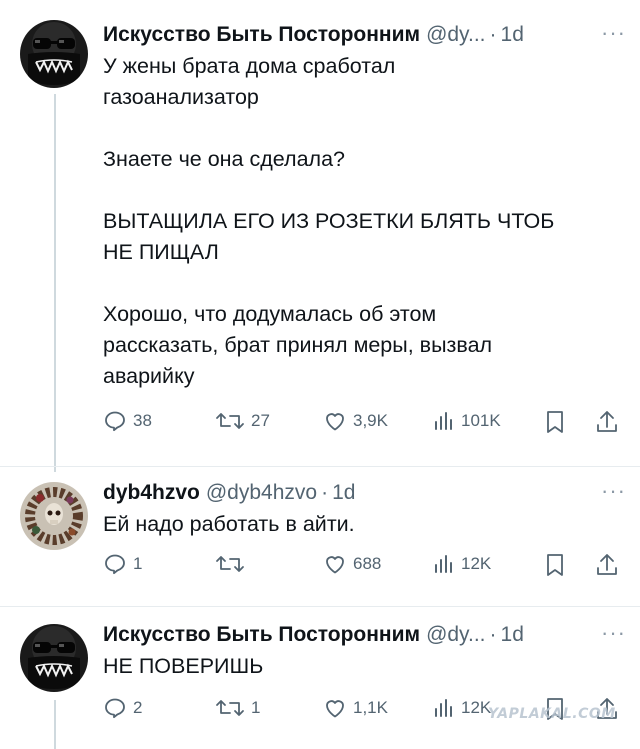  I want to click on reply-count: 2, so click(138, 707).